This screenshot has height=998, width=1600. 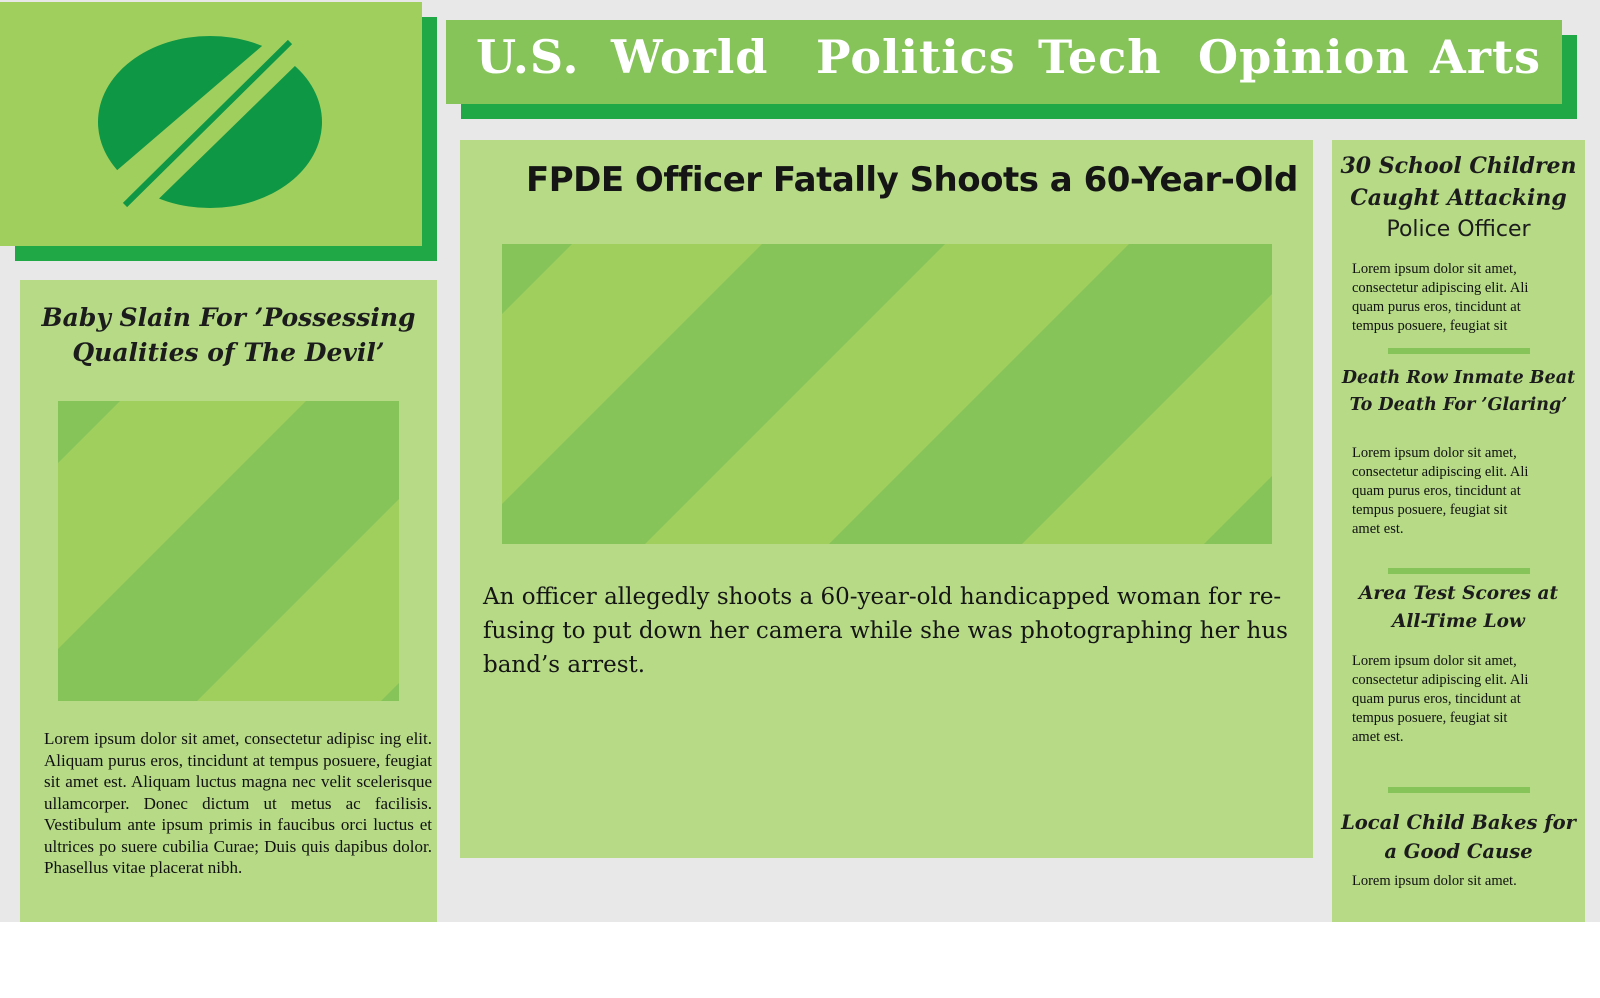 I want to click on side-story-headline-line: Area Test Scores at, so click(x=1458, y=593).